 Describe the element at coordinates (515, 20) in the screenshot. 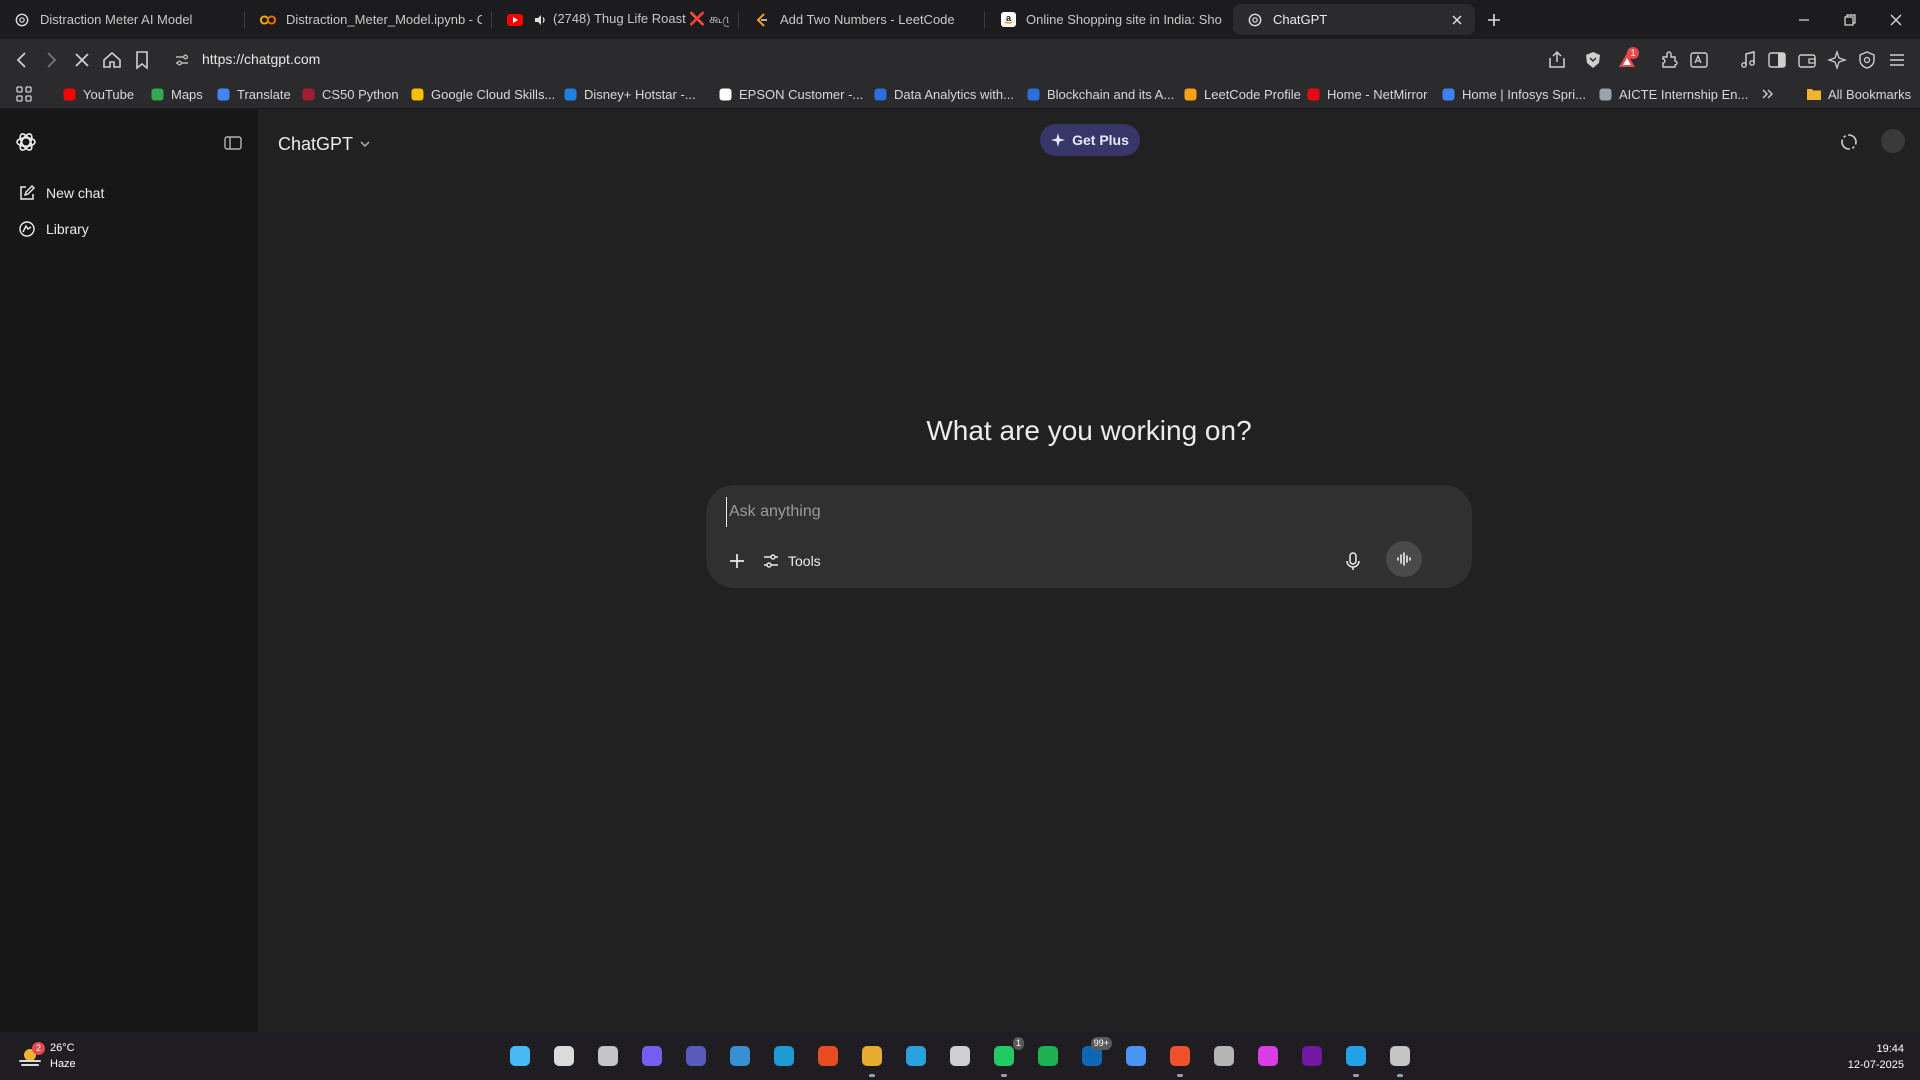

I see `youtube-icon` at that location.